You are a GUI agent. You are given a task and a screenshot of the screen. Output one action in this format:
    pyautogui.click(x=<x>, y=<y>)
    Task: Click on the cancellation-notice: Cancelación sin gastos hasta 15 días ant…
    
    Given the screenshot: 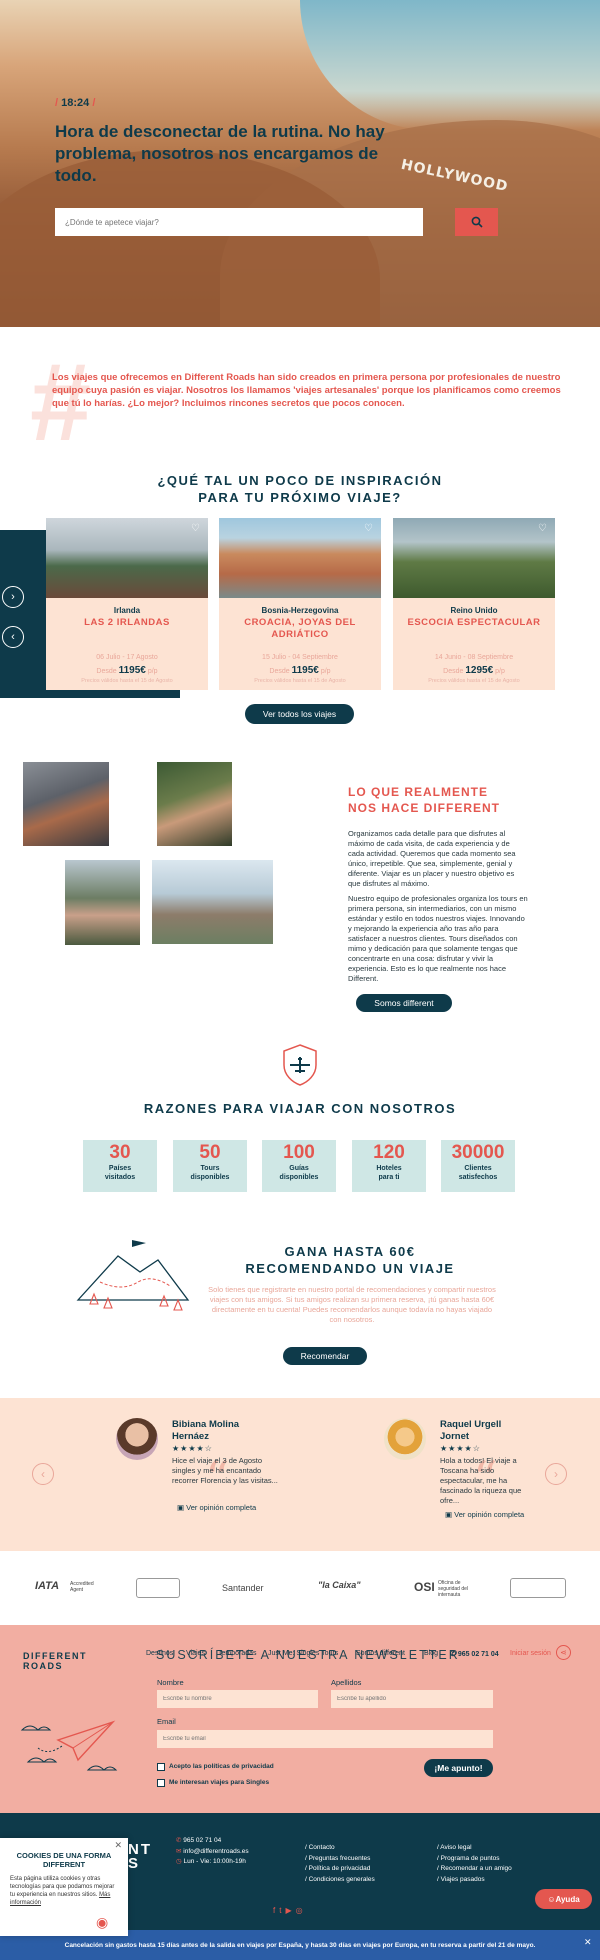 What is the action you would take?
    pyautogui.click(x=300, y=1945)
    